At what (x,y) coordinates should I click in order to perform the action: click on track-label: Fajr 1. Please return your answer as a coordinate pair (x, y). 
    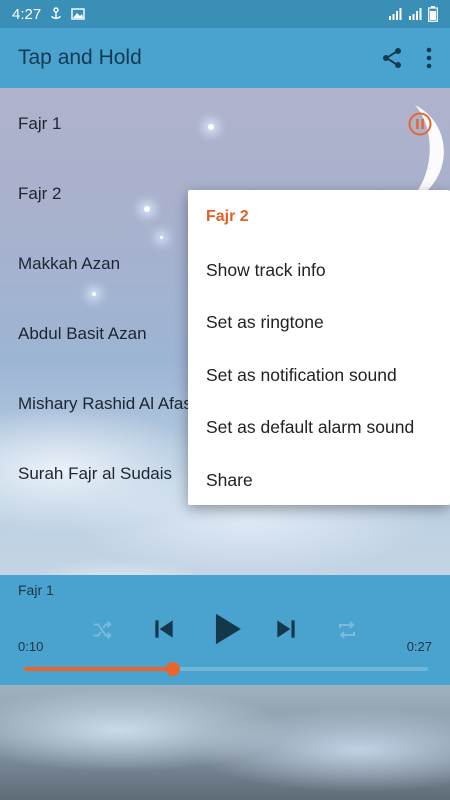
    Looking at the image, I should click on (40, 123).